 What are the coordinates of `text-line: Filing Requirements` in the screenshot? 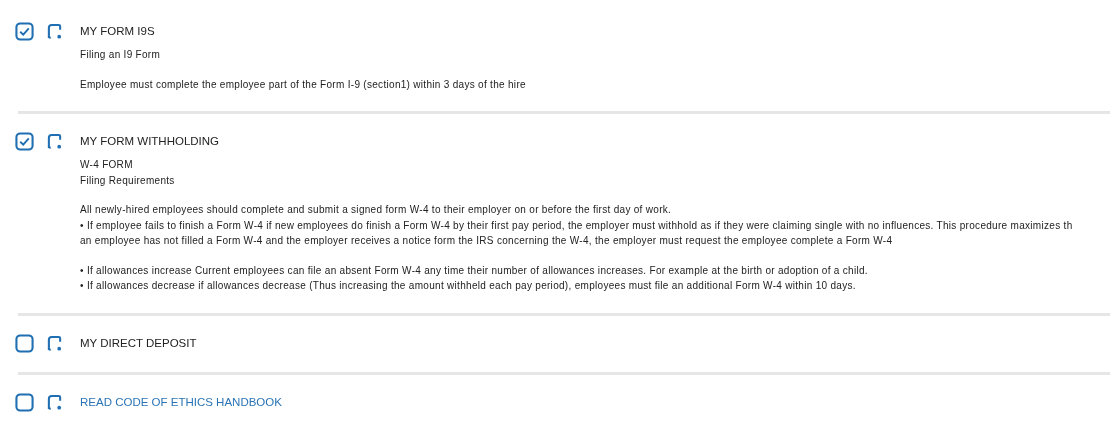 It's located at (128, 180).